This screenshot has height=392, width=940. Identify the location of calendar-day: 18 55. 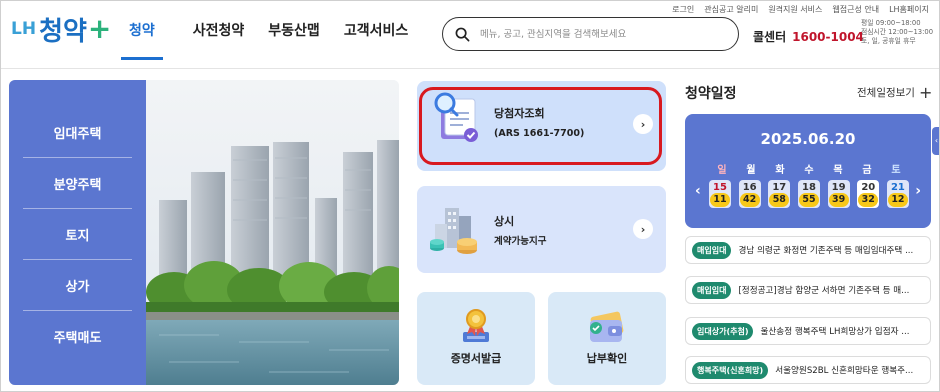
(808, 194).